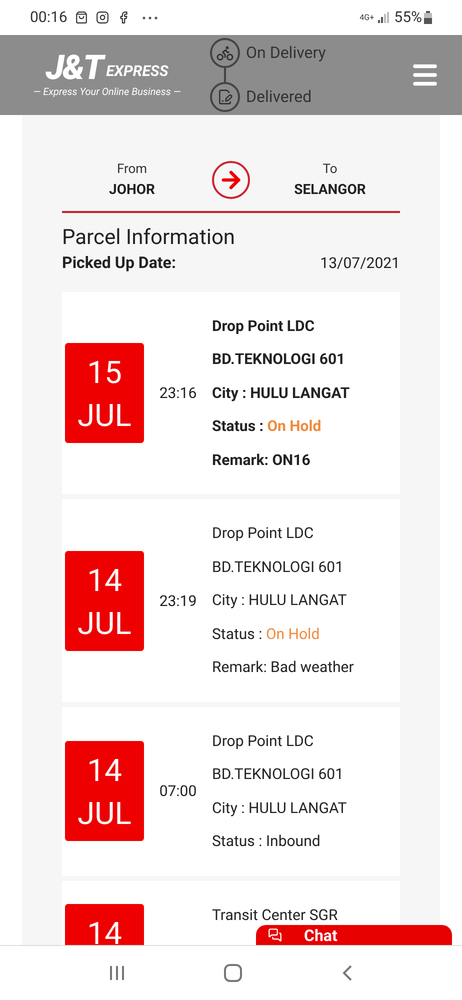 This screenshot has height=1000, width=462. I want to click on signed-document-icon, so click(225, 97).